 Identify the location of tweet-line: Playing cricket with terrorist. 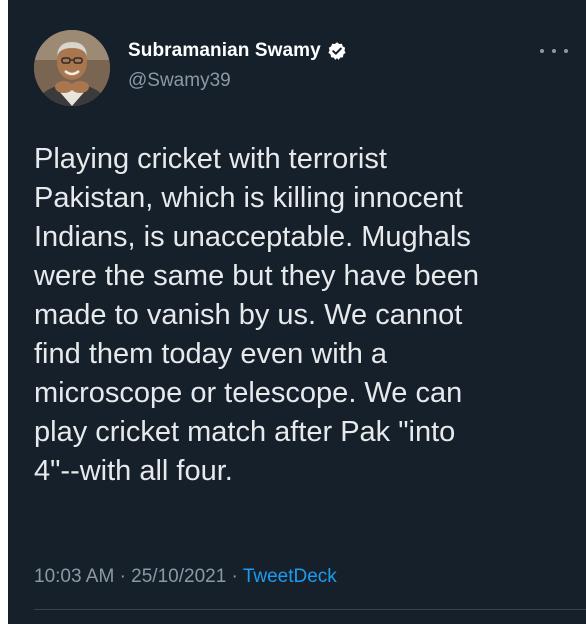
(210, 159).